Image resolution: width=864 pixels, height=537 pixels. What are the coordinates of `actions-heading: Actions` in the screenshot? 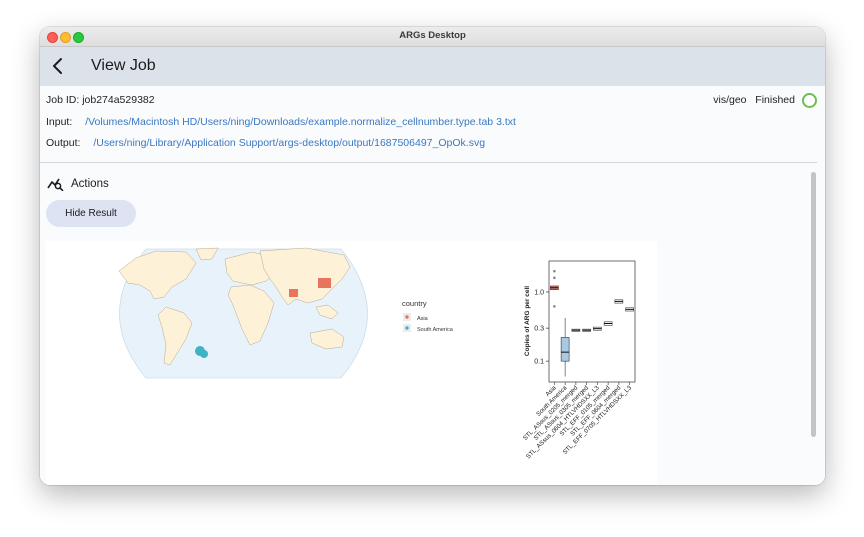 It's located at (90, 184).